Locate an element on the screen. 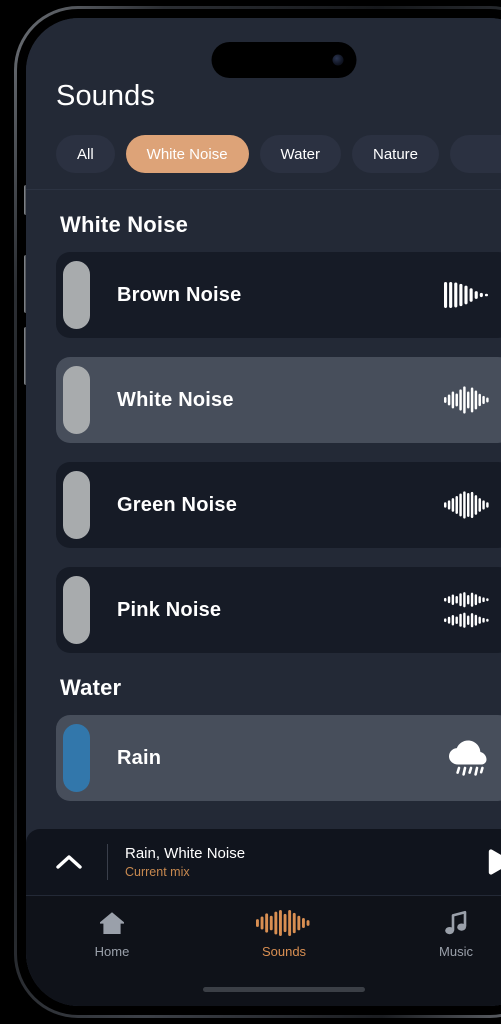 Image resolution: width=501 pixels, height=1024 pixels. filter-chip-water: Water is located at coordinates (300, 154).